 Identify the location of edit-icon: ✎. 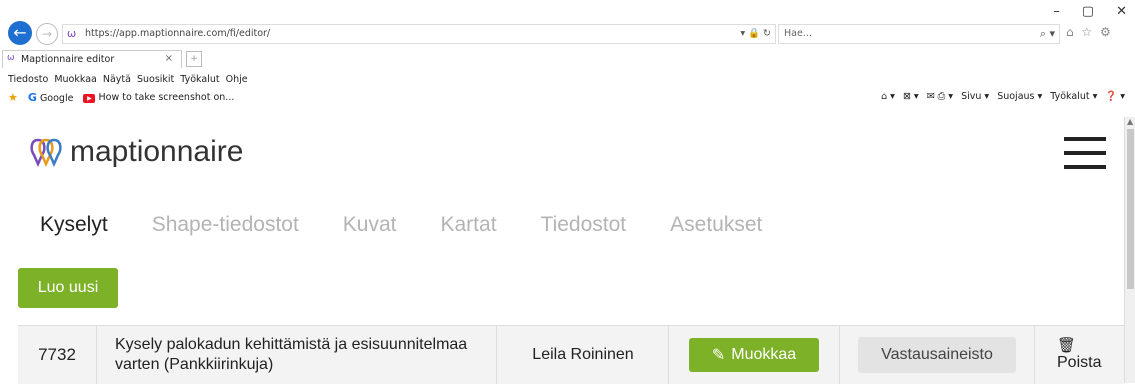
(718, 355).